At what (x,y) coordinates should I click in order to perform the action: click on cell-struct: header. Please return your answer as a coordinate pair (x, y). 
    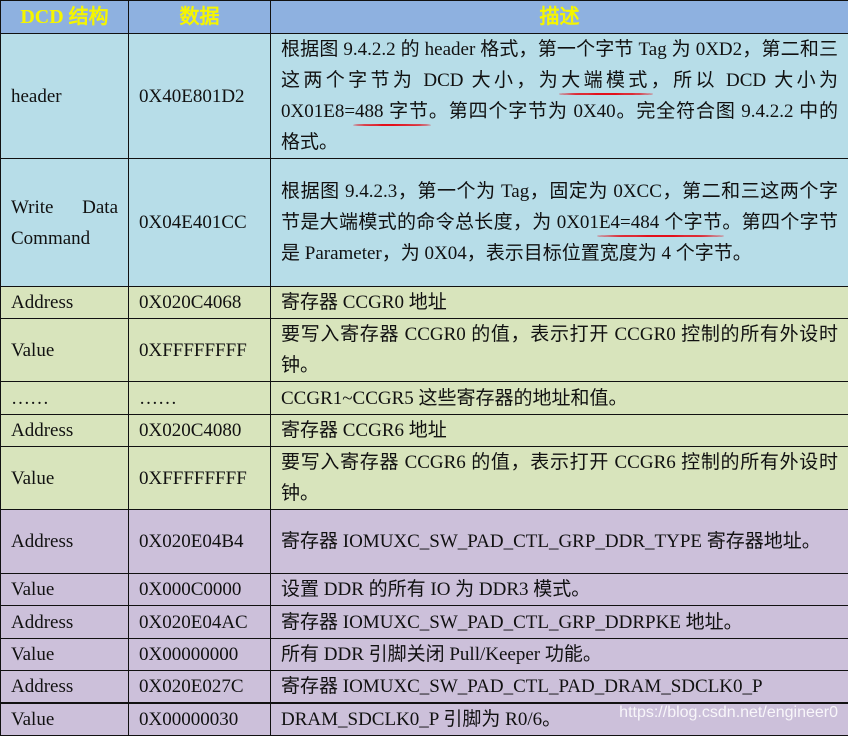
    Looking at the image, I should click on (65, 96).